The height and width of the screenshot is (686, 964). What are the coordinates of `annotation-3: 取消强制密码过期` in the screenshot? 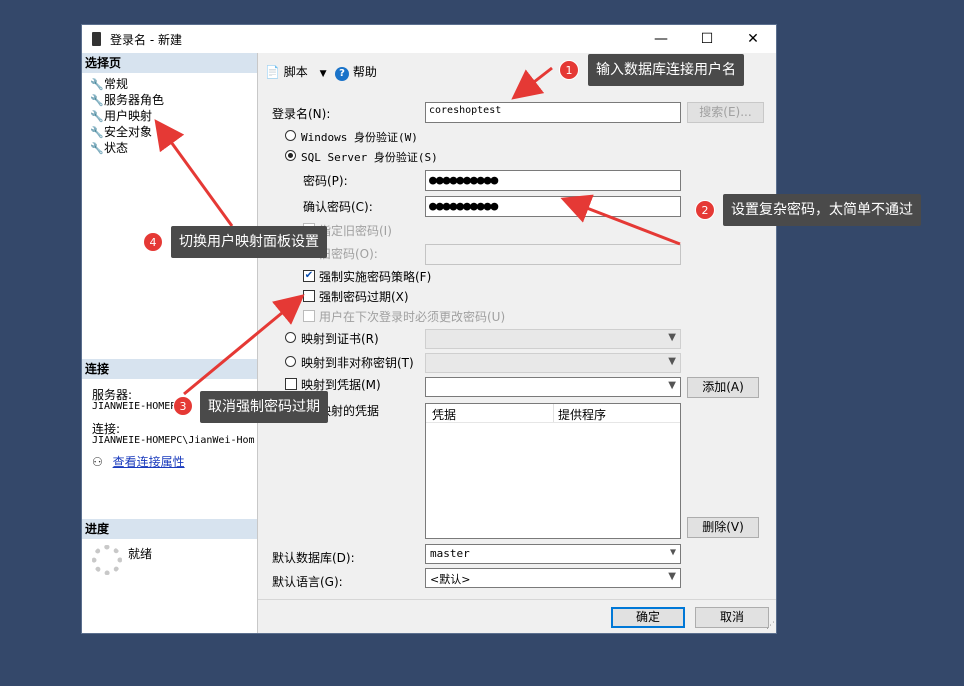 It's located at (264, 407).